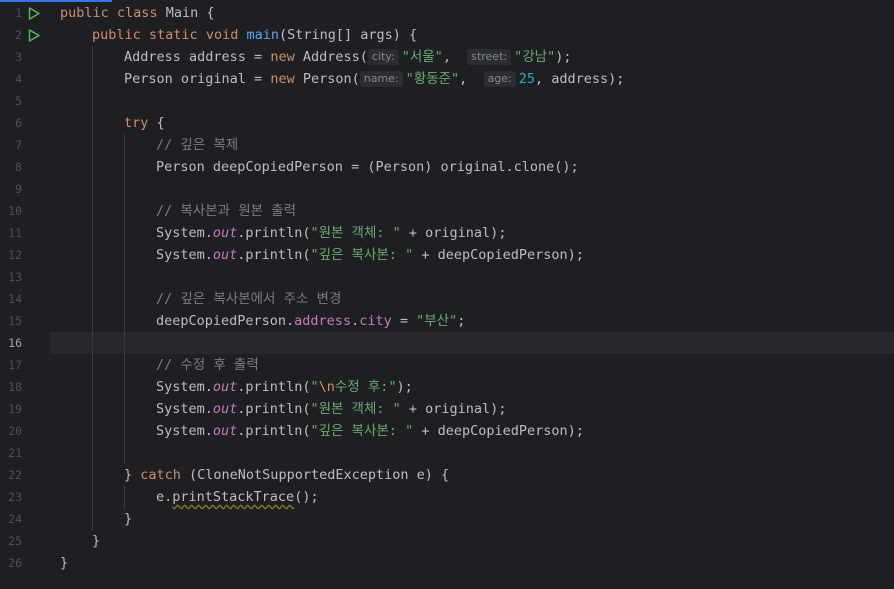 This screenshot has height=589, width=894. I want to click on line-number: 9, so click(18, 189).